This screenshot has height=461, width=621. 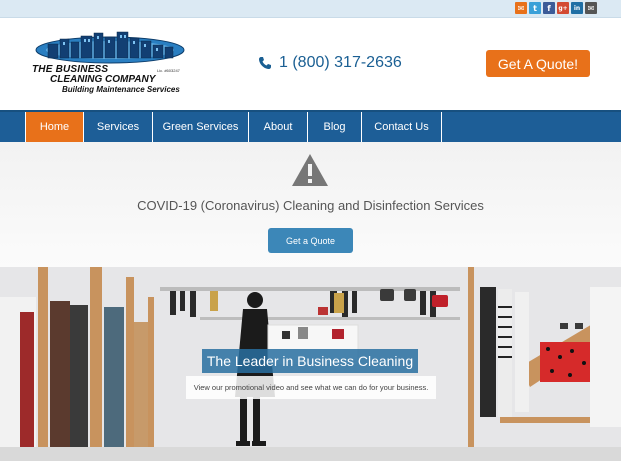 I want to click on nav-contact-us: Contact Us, so click(x=402, y=127).